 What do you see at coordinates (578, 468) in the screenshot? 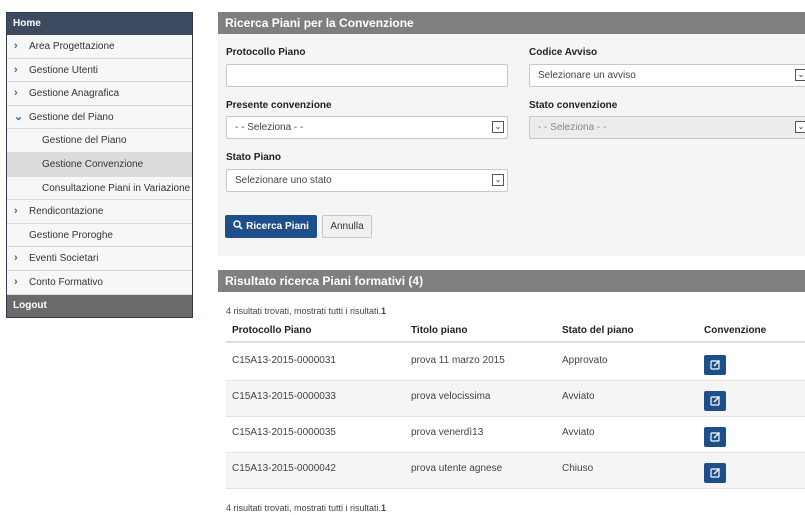
I see `cell-stato: Chiuso` at bounding box center [578, 468].